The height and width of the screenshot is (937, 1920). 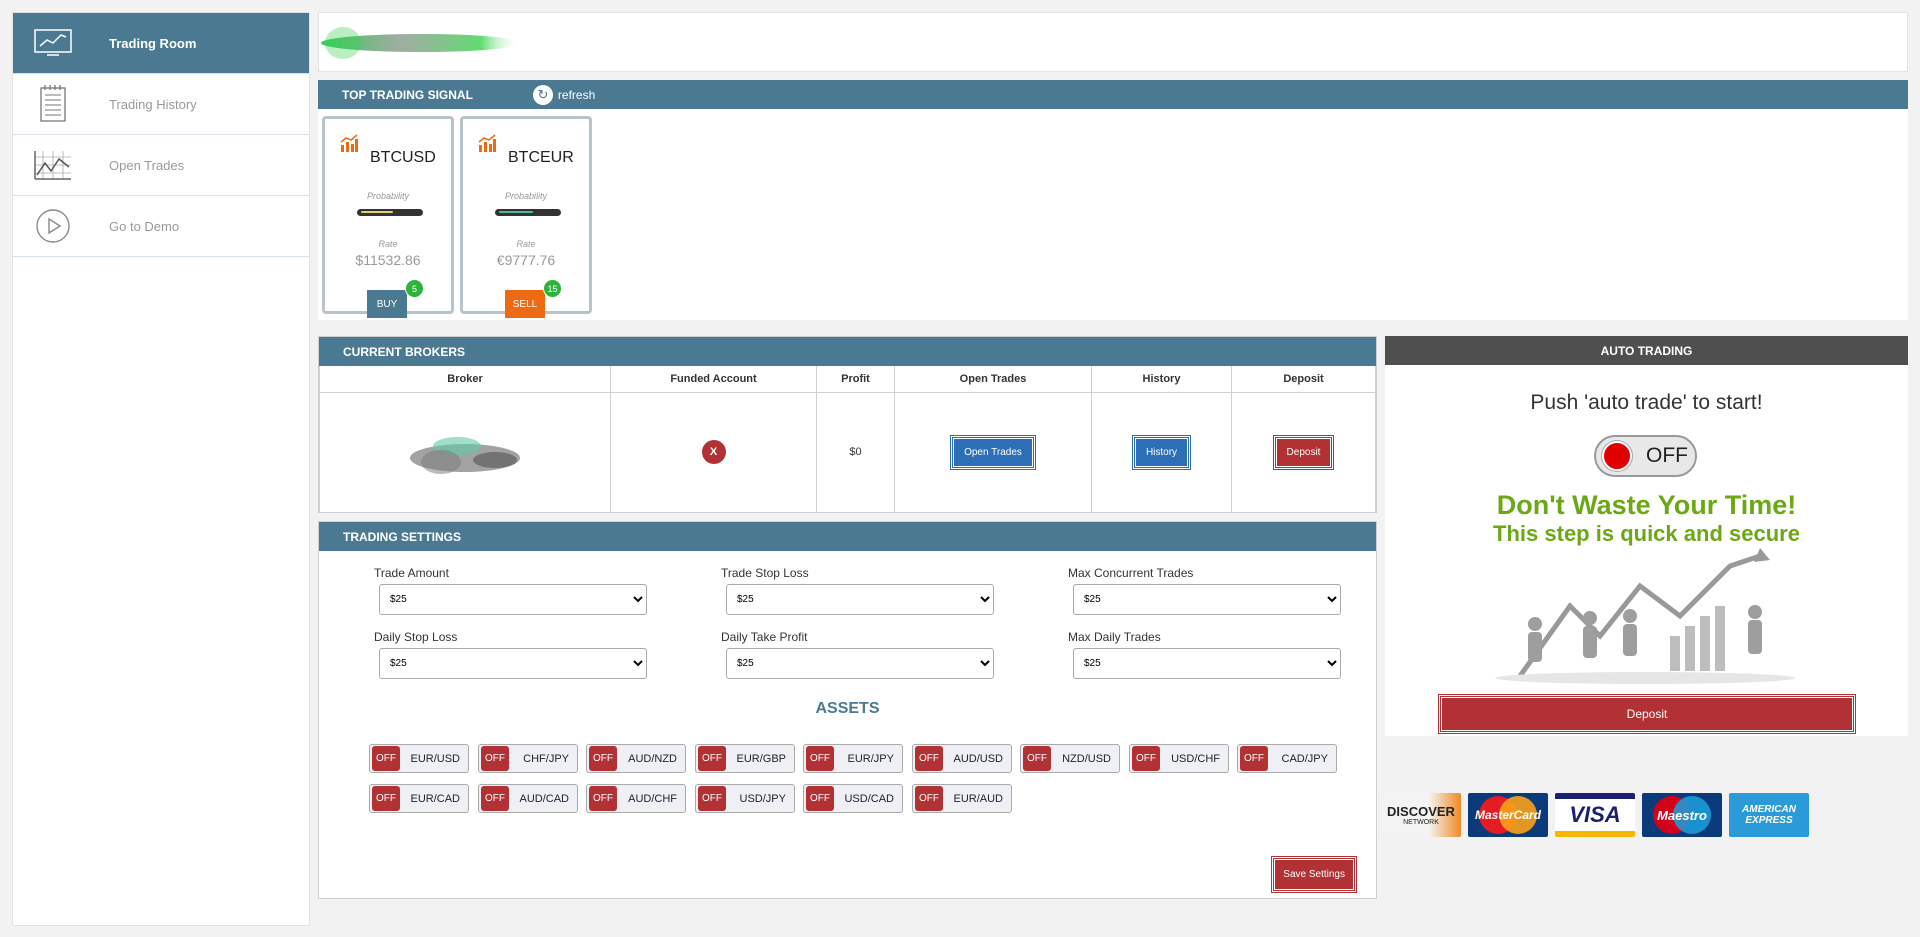 I want to click on daily-stop-loss-select: $25, so click(x=513, y=663).